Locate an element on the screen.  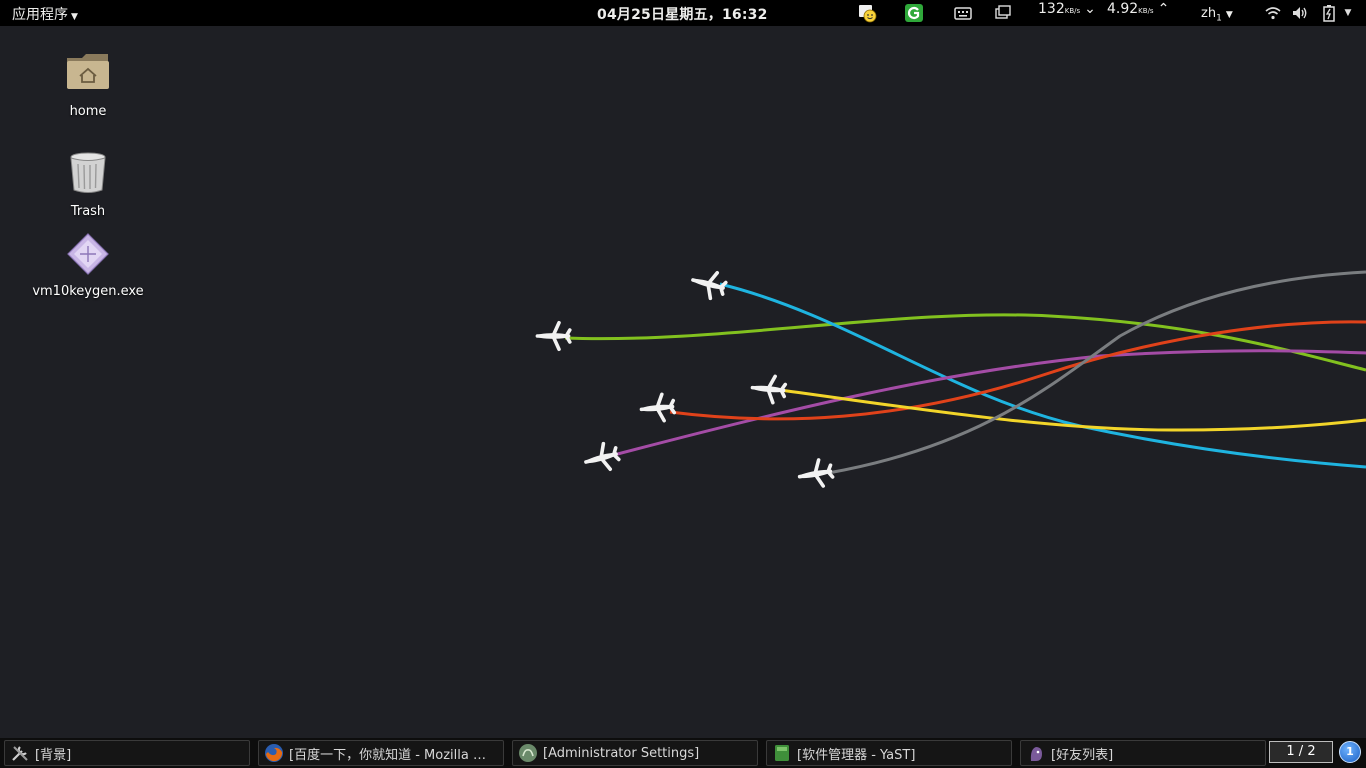
folder-home-icon is located at coordinates (88, 71).